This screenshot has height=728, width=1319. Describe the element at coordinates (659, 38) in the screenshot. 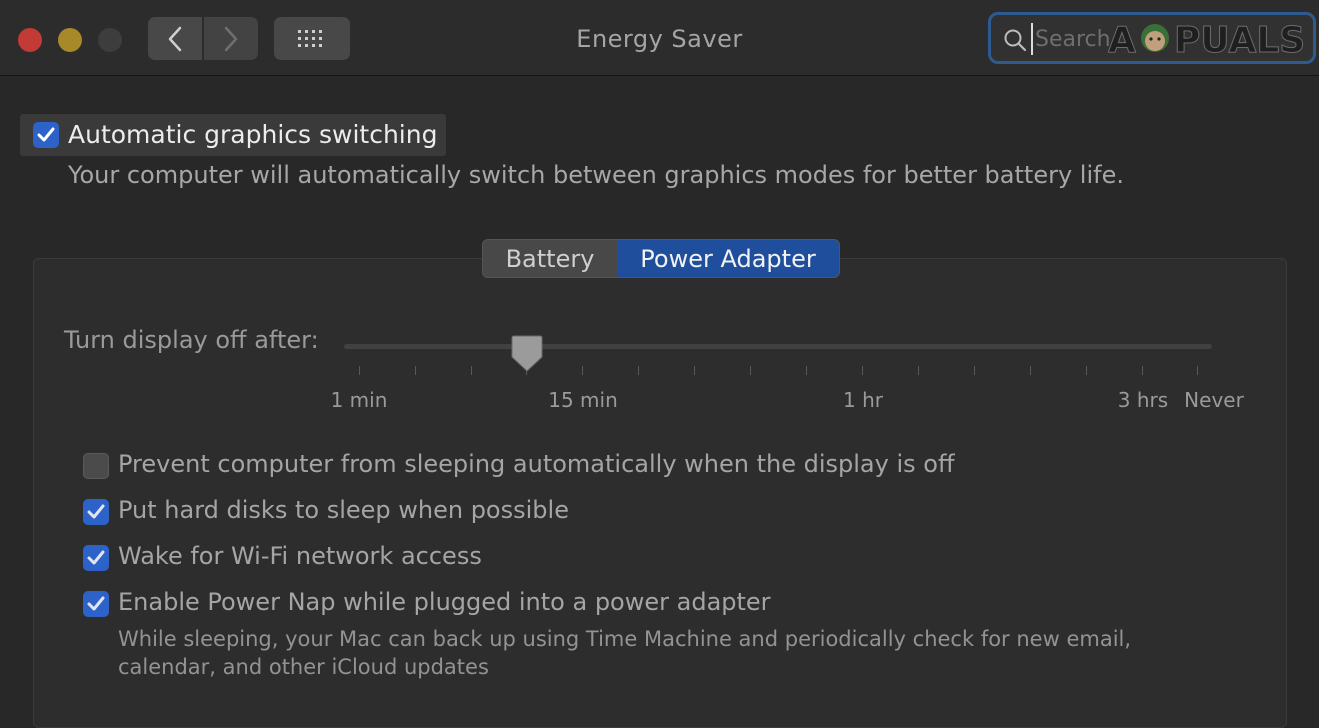

I see `window-titlebar: Energy Saver A PUALS` at that location.